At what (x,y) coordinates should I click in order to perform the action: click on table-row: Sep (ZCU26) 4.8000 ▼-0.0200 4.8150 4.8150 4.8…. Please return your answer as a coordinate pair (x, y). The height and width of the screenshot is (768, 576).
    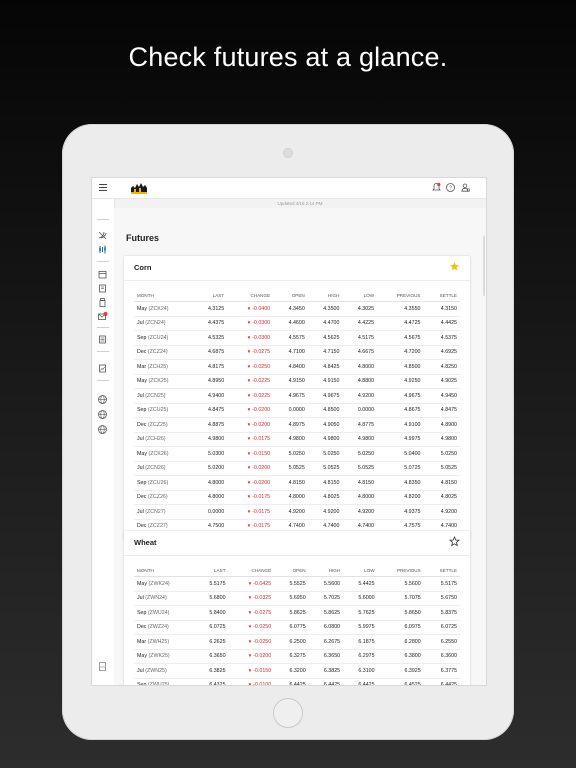
    Looking at the image, I should click on (297, 483).